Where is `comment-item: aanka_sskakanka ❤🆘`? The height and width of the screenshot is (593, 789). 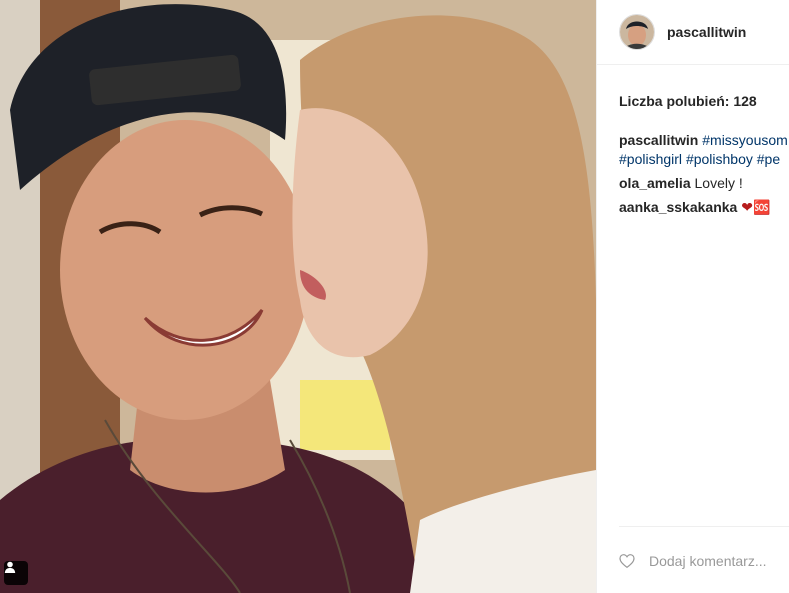 comment-item: aanka_sskakanka ❤🆘 is located at coordinates (704, 207).